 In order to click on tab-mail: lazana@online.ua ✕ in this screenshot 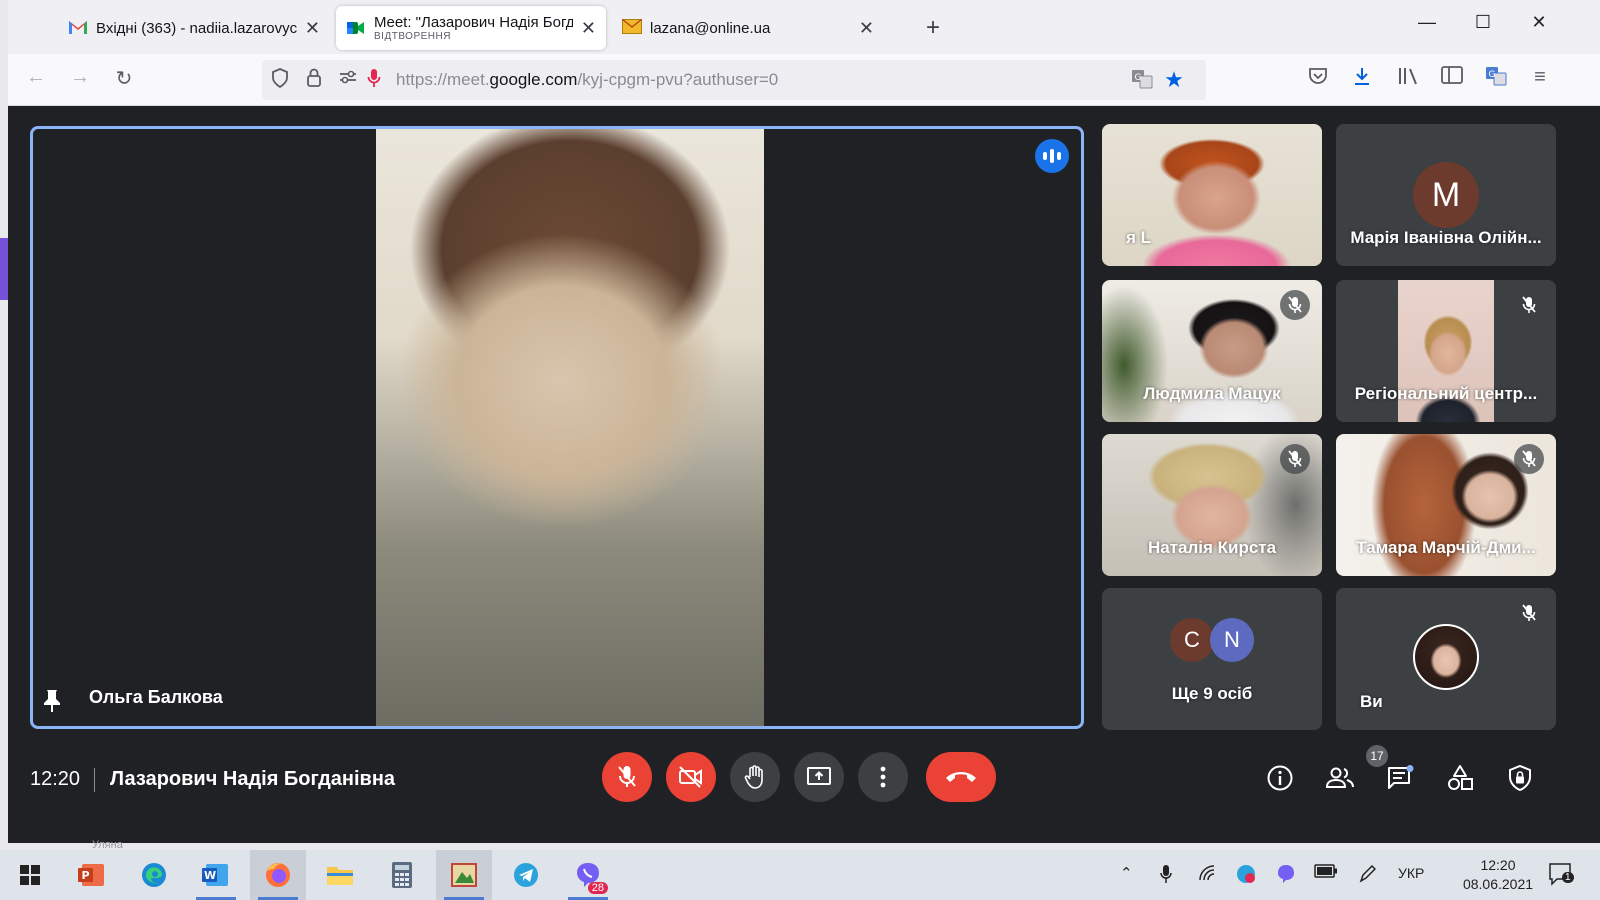, I will do `click(748, 28)`.